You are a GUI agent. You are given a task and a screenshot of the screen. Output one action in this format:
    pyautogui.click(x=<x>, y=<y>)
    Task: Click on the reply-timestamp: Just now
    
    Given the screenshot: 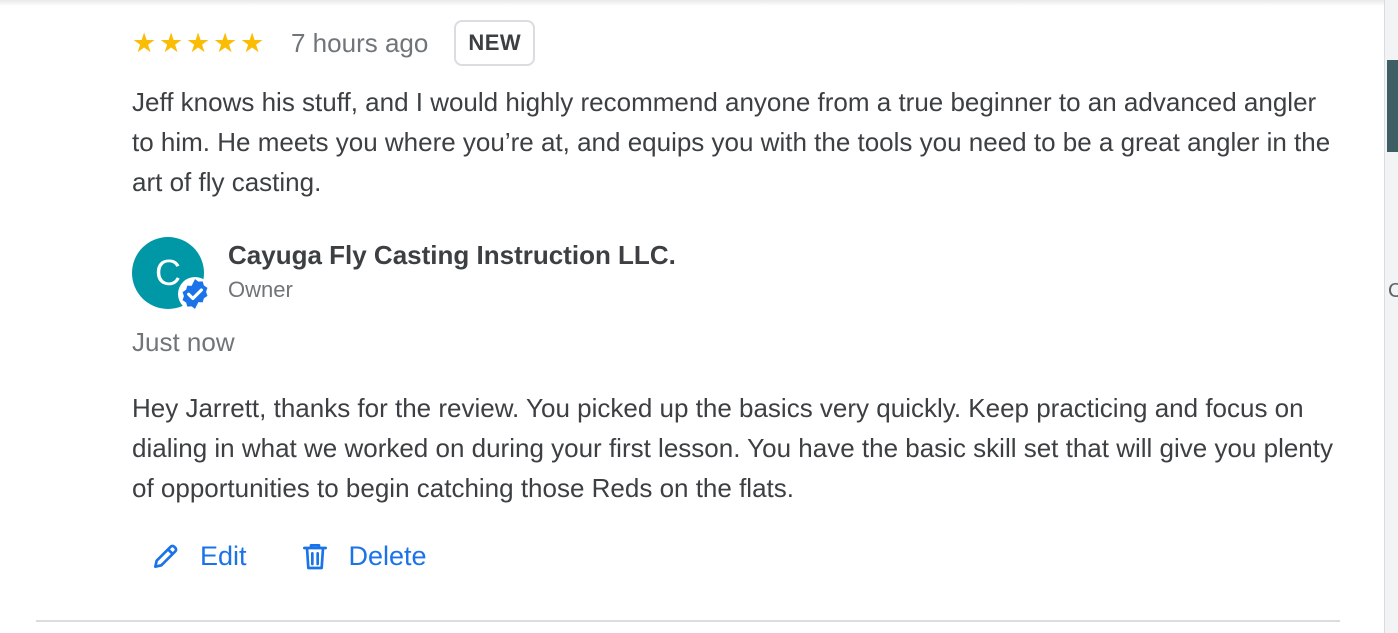 What is the action you would take?
    pyautogui.click(x=183, y=342)
    